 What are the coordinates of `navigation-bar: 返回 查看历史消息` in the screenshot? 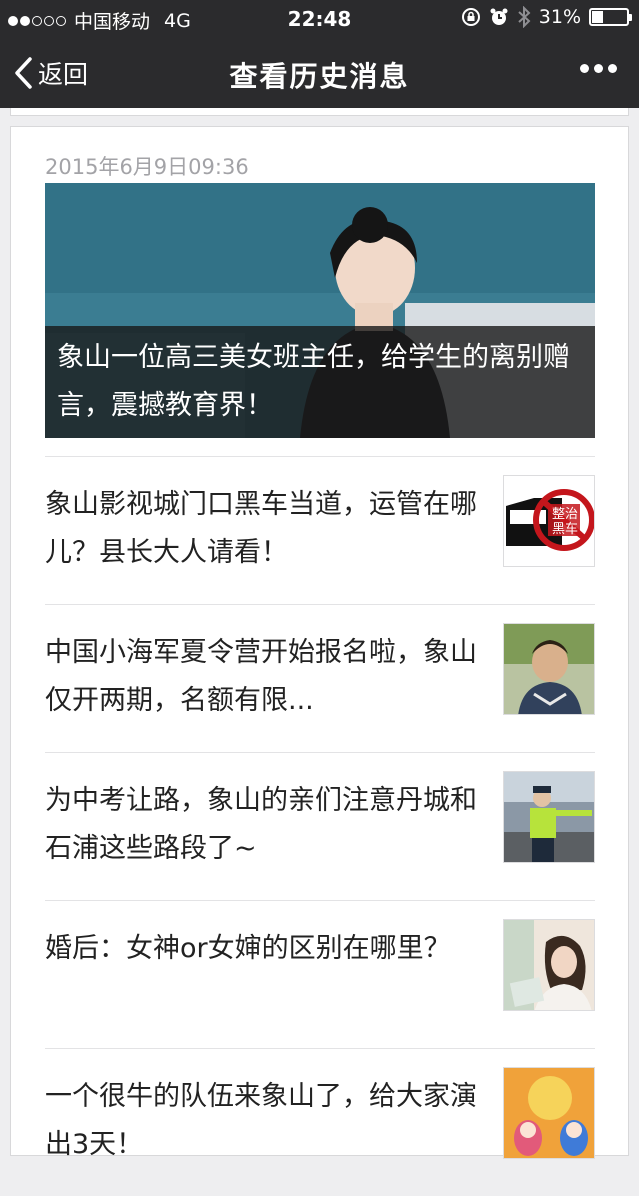 It's located at (319, 73).